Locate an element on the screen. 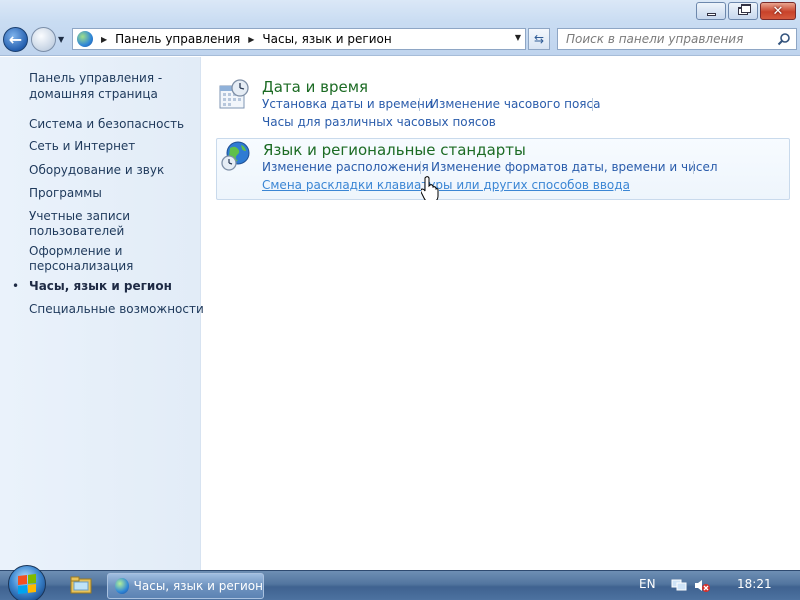 The image size is (800, 600). minimize-button is located at coordinates (711, 11).